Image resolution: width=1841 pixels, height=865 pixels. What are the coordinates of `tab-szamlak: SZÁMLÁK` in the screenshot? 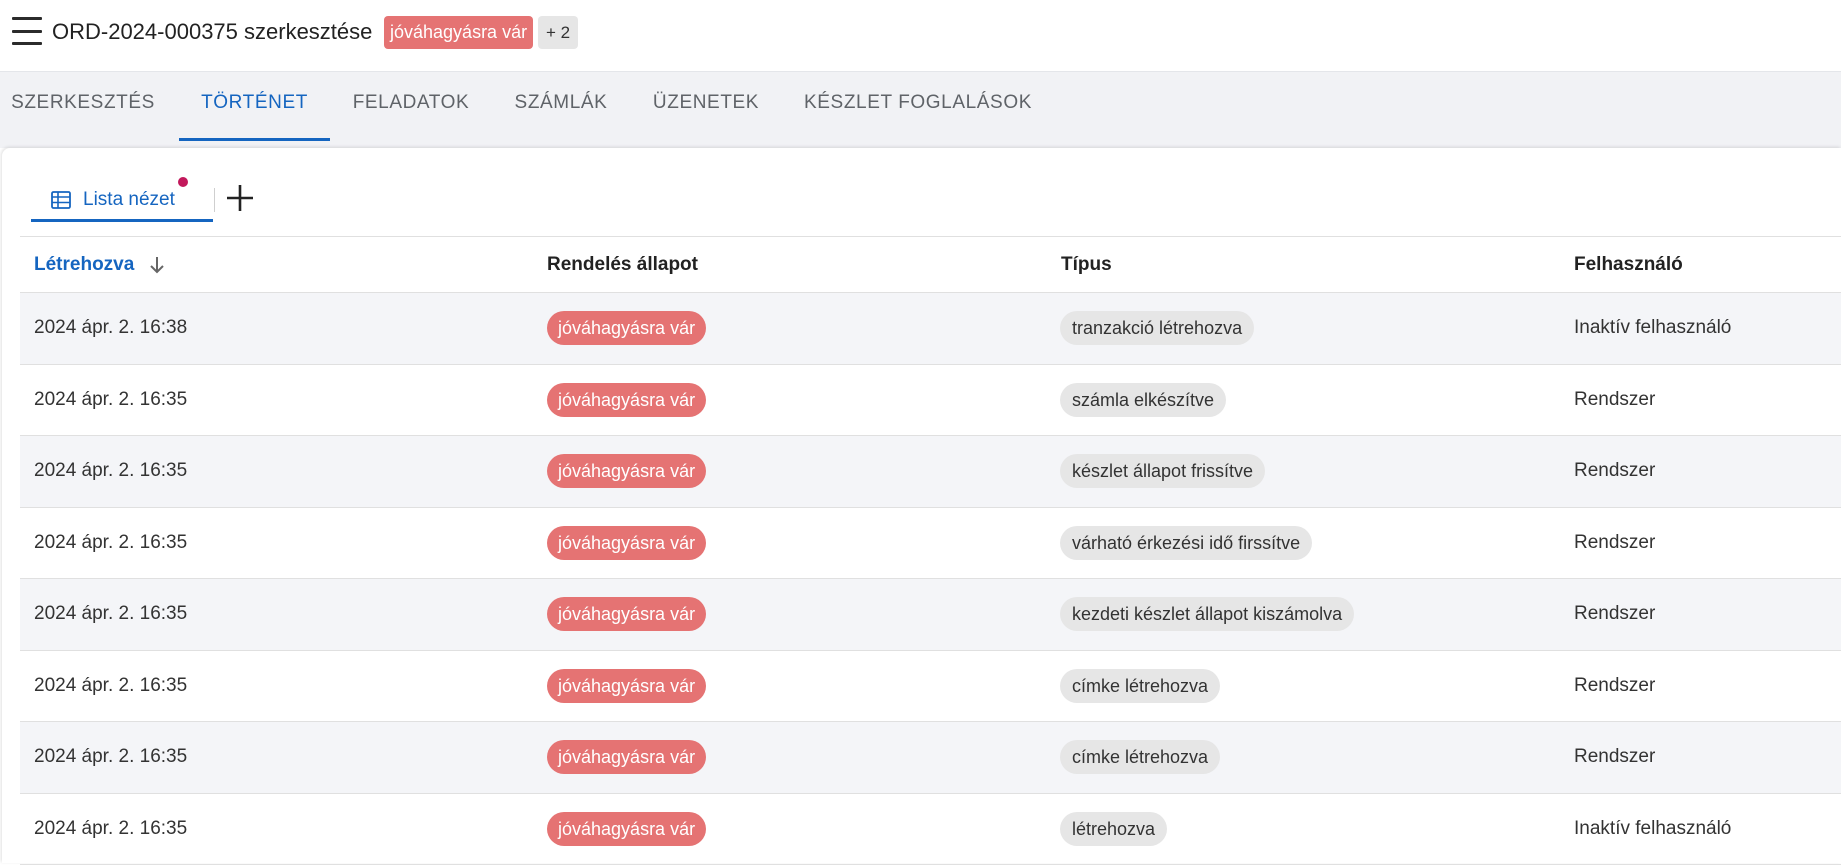 It's located at (561, 105).